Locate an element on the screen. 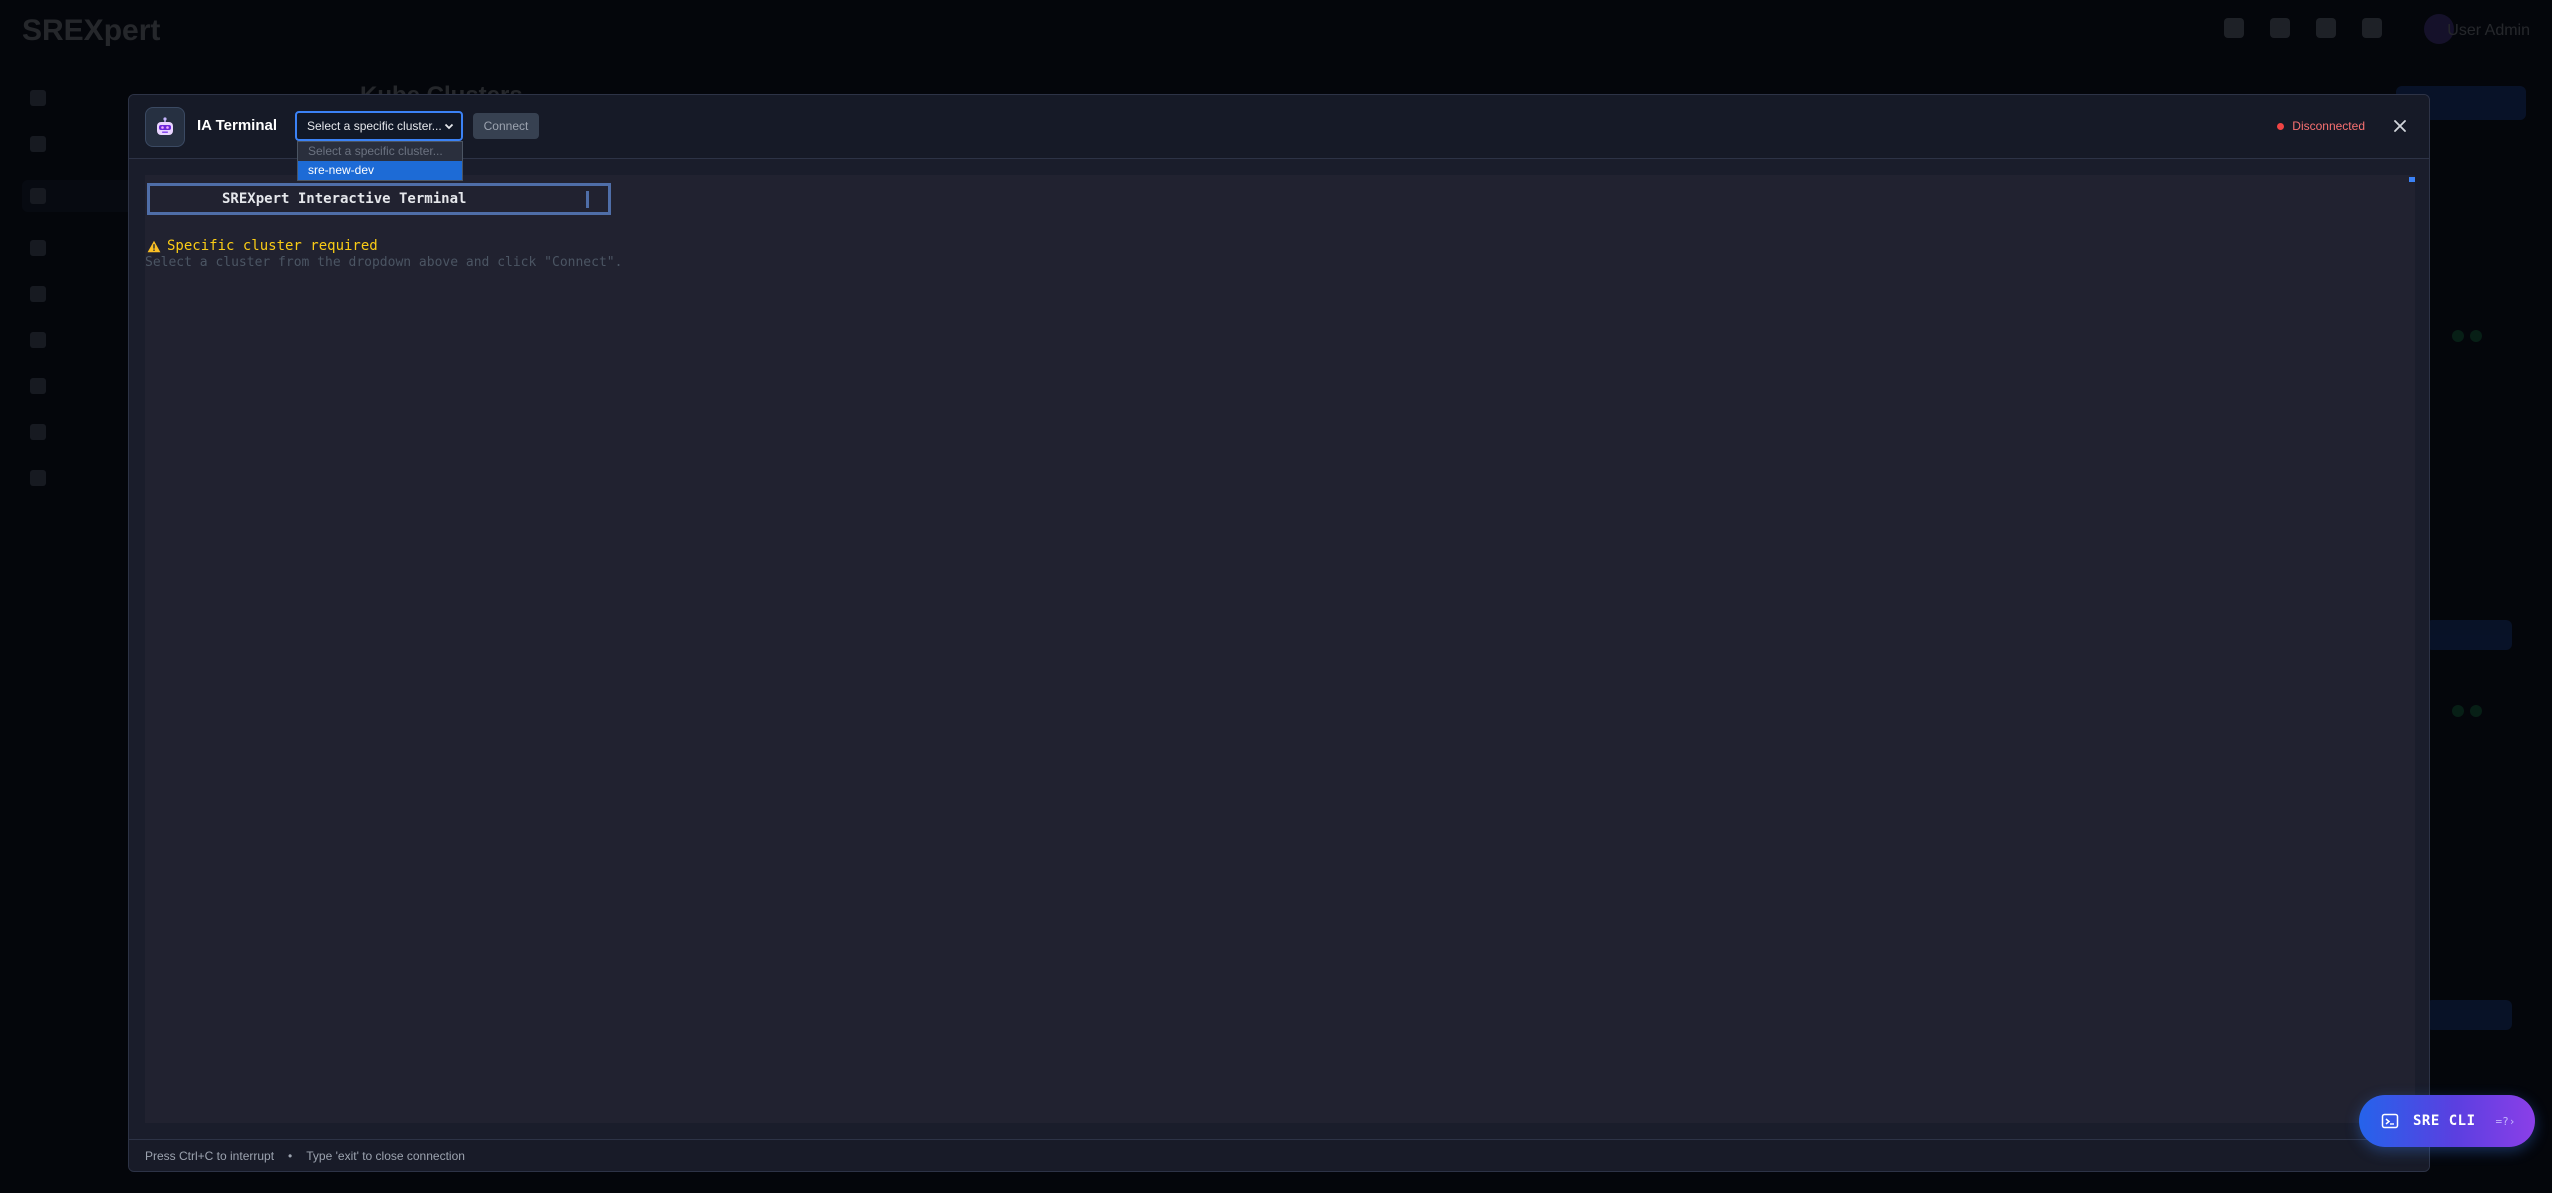 This screenshot has width=2552, height=1193. top-bar-icons is located at coordinates (2303, 28).